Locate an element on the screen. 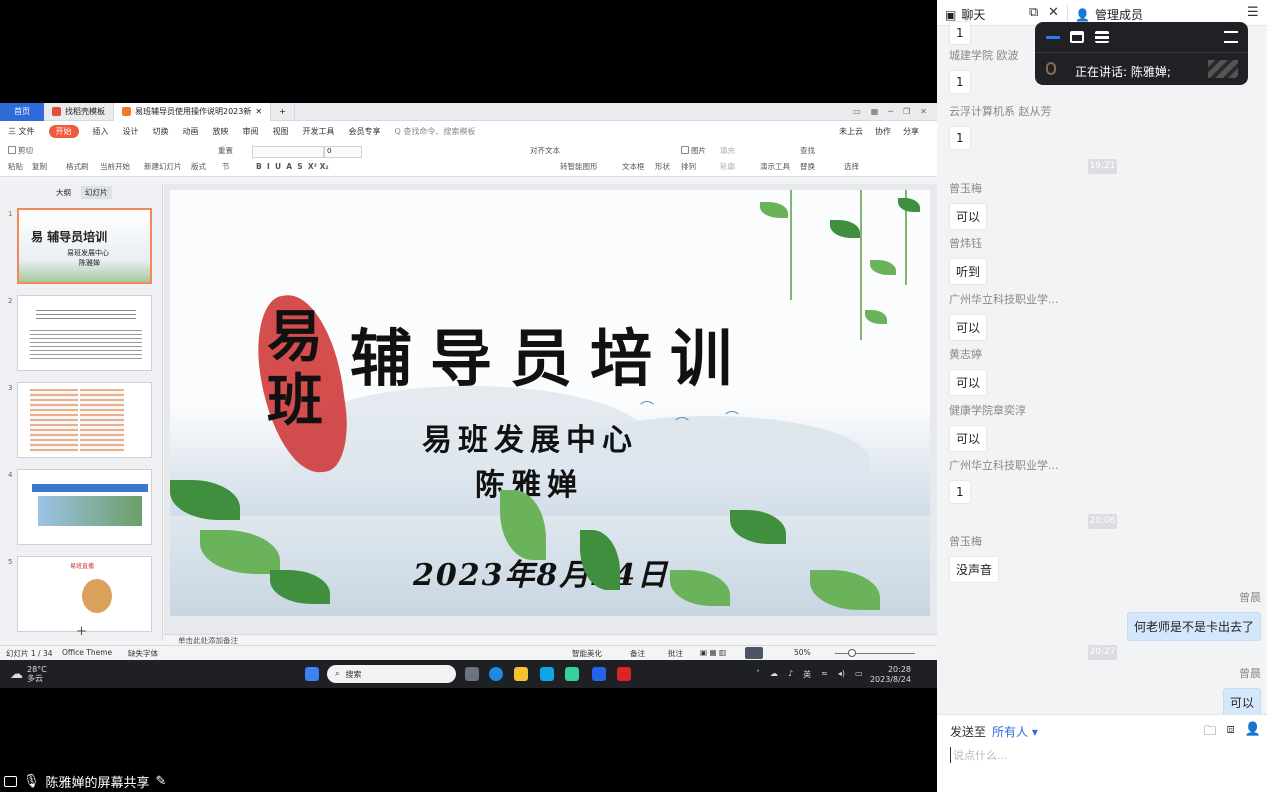  thumbnail-slide-5: 5 易班直播 is located at coordinates (80, 594).